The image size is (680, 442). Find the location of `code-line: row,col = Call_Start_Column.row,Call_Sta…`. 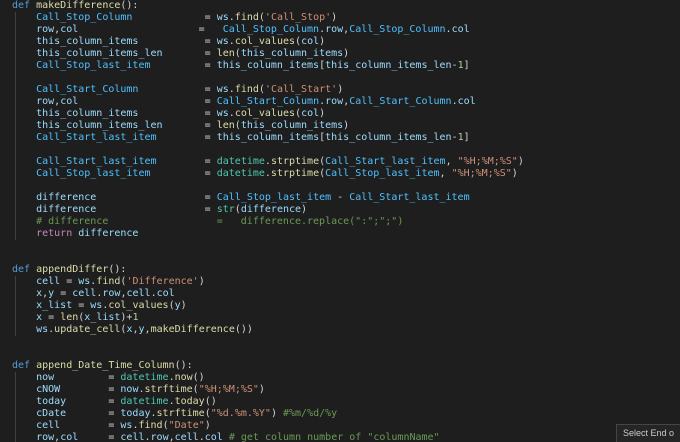

code-line: row,col = Call_Start_Column.row,Call_Sta… is located at coordinates (244, 102).